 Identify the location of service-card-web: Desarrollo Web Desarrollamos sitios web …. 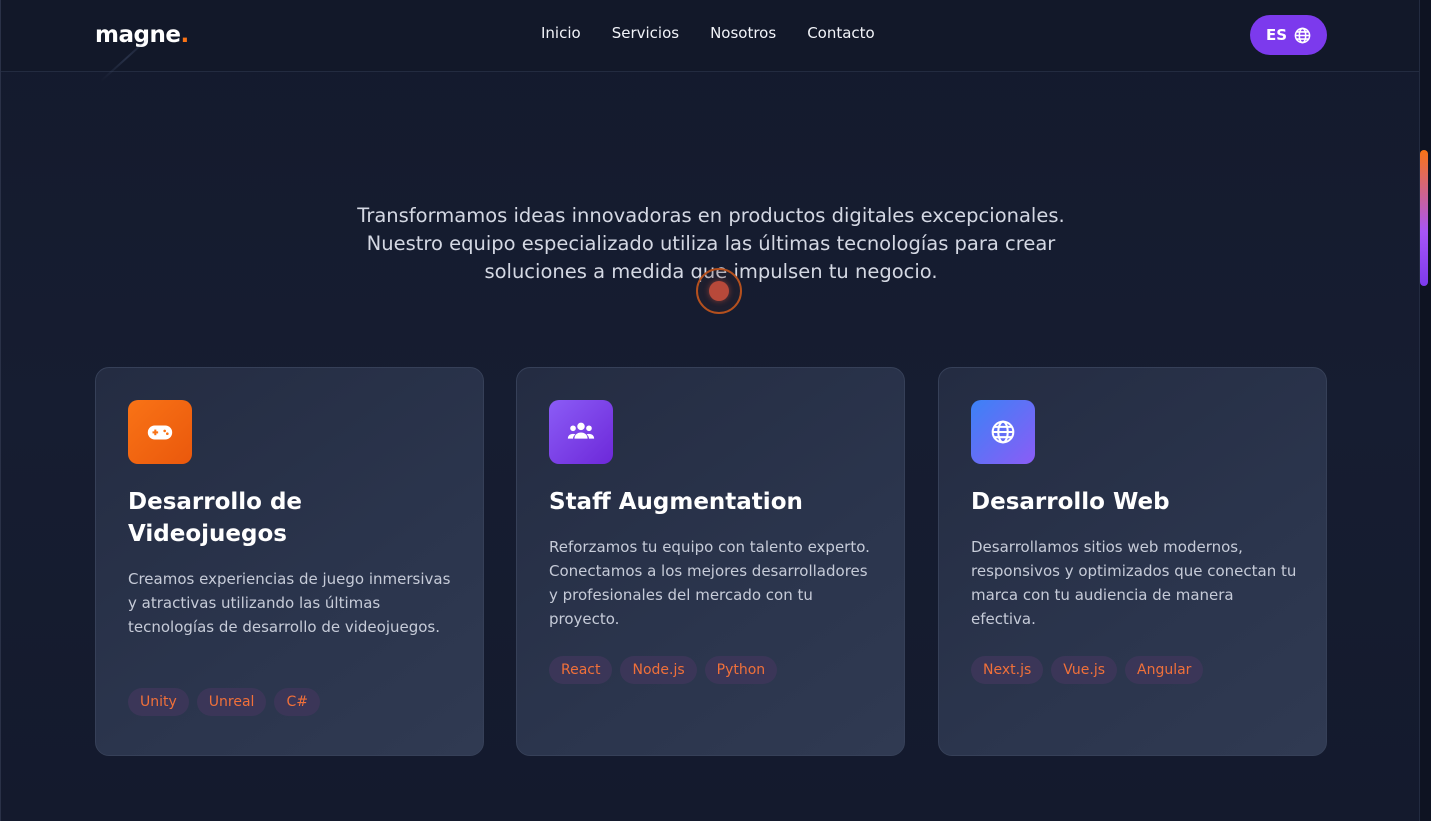
(1132, 561).